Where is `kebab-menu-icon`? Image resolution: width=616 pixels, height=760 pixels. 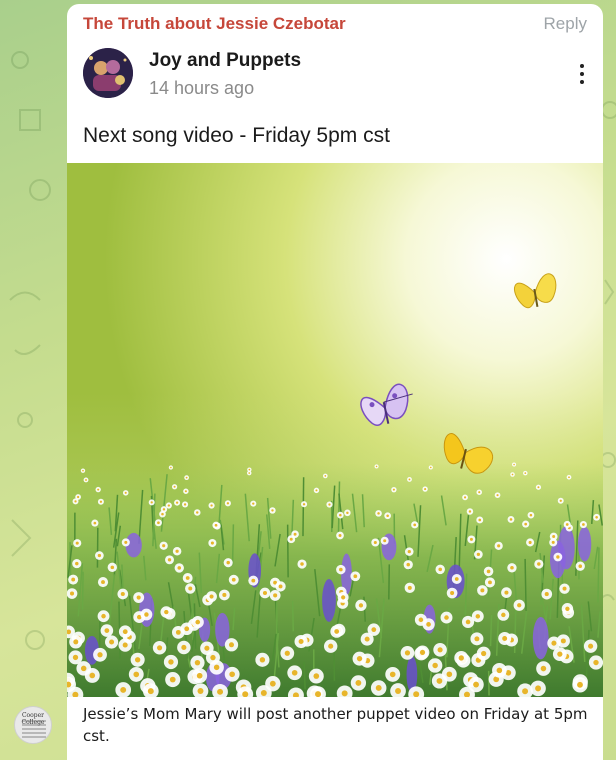
kebab-menu-icon is located at coordinates (582, 75).